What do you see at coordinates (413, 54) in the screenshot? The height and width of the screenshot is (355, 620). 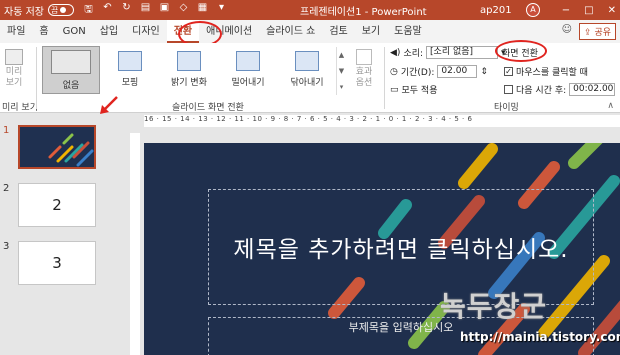 I see `sound-label: 소리:` at bounding box center [413, 54].